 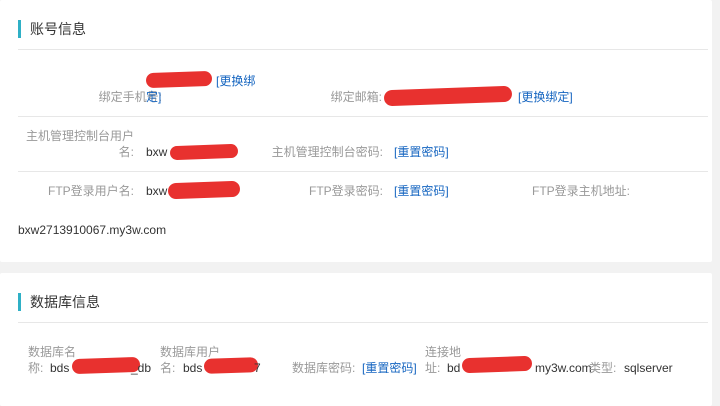 What do you see at coordinates (193, 368) in the screenshot?
I see `db-user-value-prefix: bds` at bounding box center [193, 368].